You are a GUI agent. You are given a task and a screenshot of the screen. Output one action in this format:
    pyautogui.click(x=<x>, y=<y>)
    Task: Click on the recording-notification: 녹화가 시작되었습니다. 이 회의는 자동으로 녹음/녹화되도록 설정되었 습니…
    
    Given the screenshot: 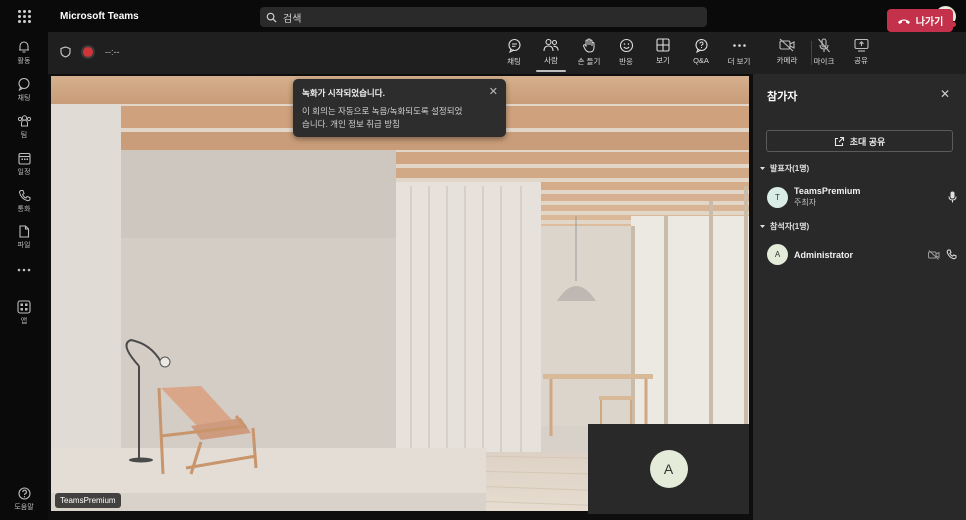 What is the action you would take?
    pyautogui.click(x=399, y=108)
    